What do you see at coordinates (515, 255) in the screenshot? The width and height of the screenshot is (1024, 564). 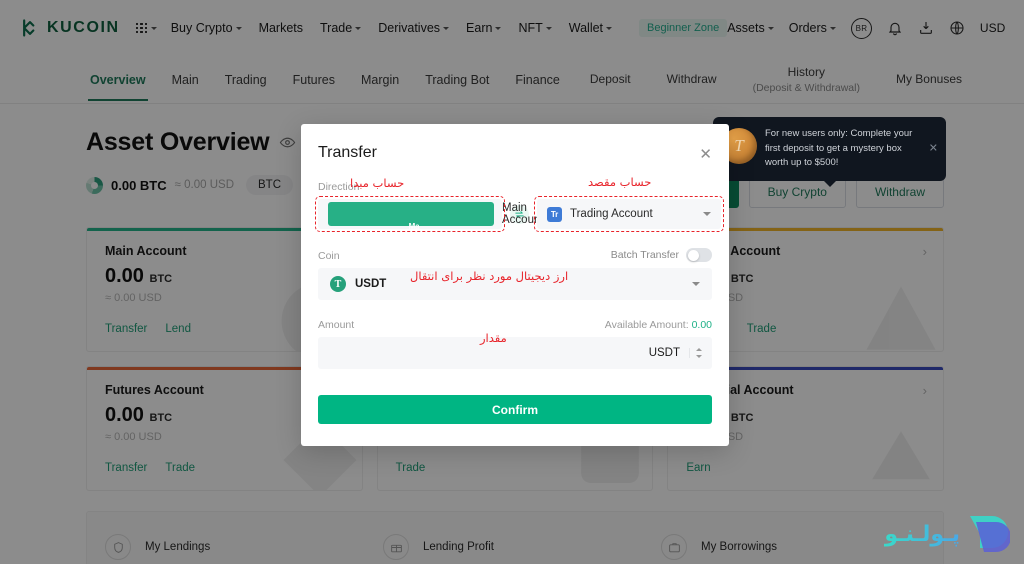 I see `coin-row-header: Coin Batch Transfer` at bounding box center [515, 255].